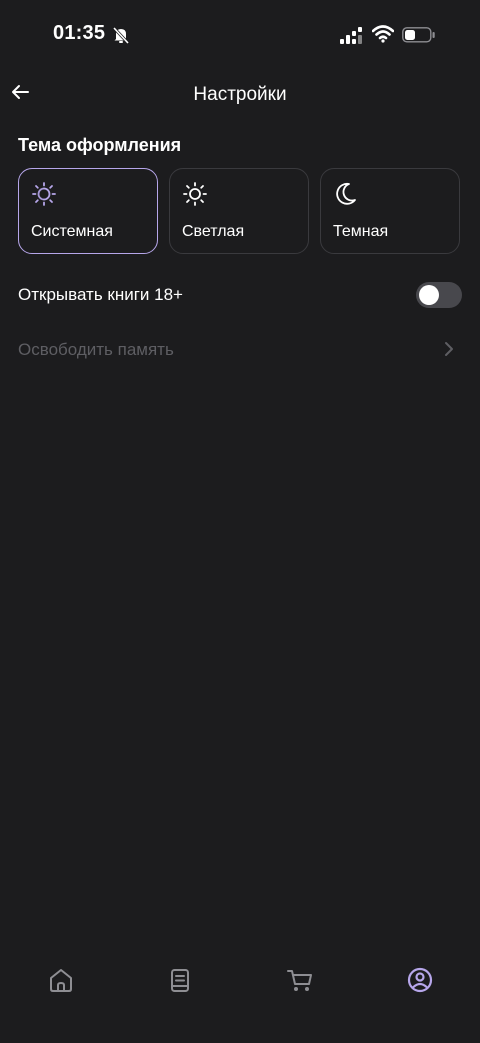 The width and height of the screenshot is (480, 1043). Describe the element at coordinates (88, 211) in the screenshot. I see `theme-option-system: Системная` at that location.